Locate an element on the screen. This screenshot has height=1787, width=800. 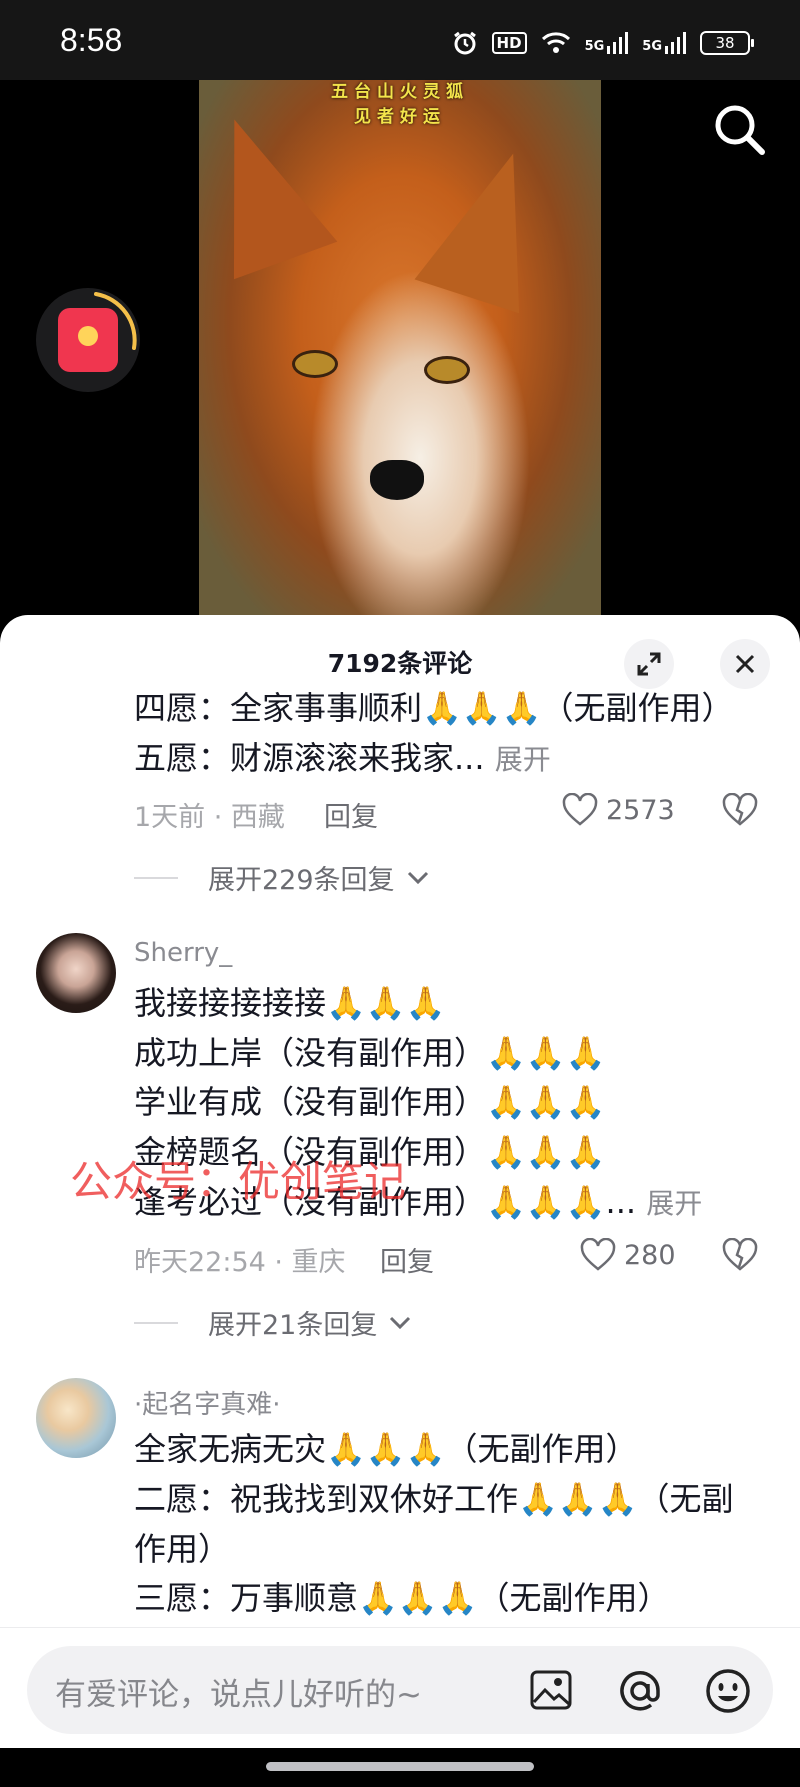
comment-2-like-button: 280 is located at coordinates (628, 1255).